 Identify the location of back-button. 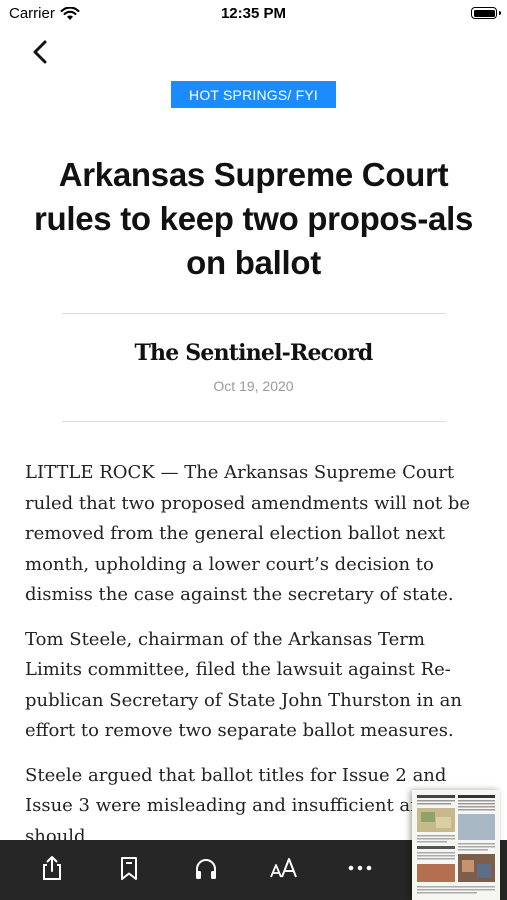
(41, 52).